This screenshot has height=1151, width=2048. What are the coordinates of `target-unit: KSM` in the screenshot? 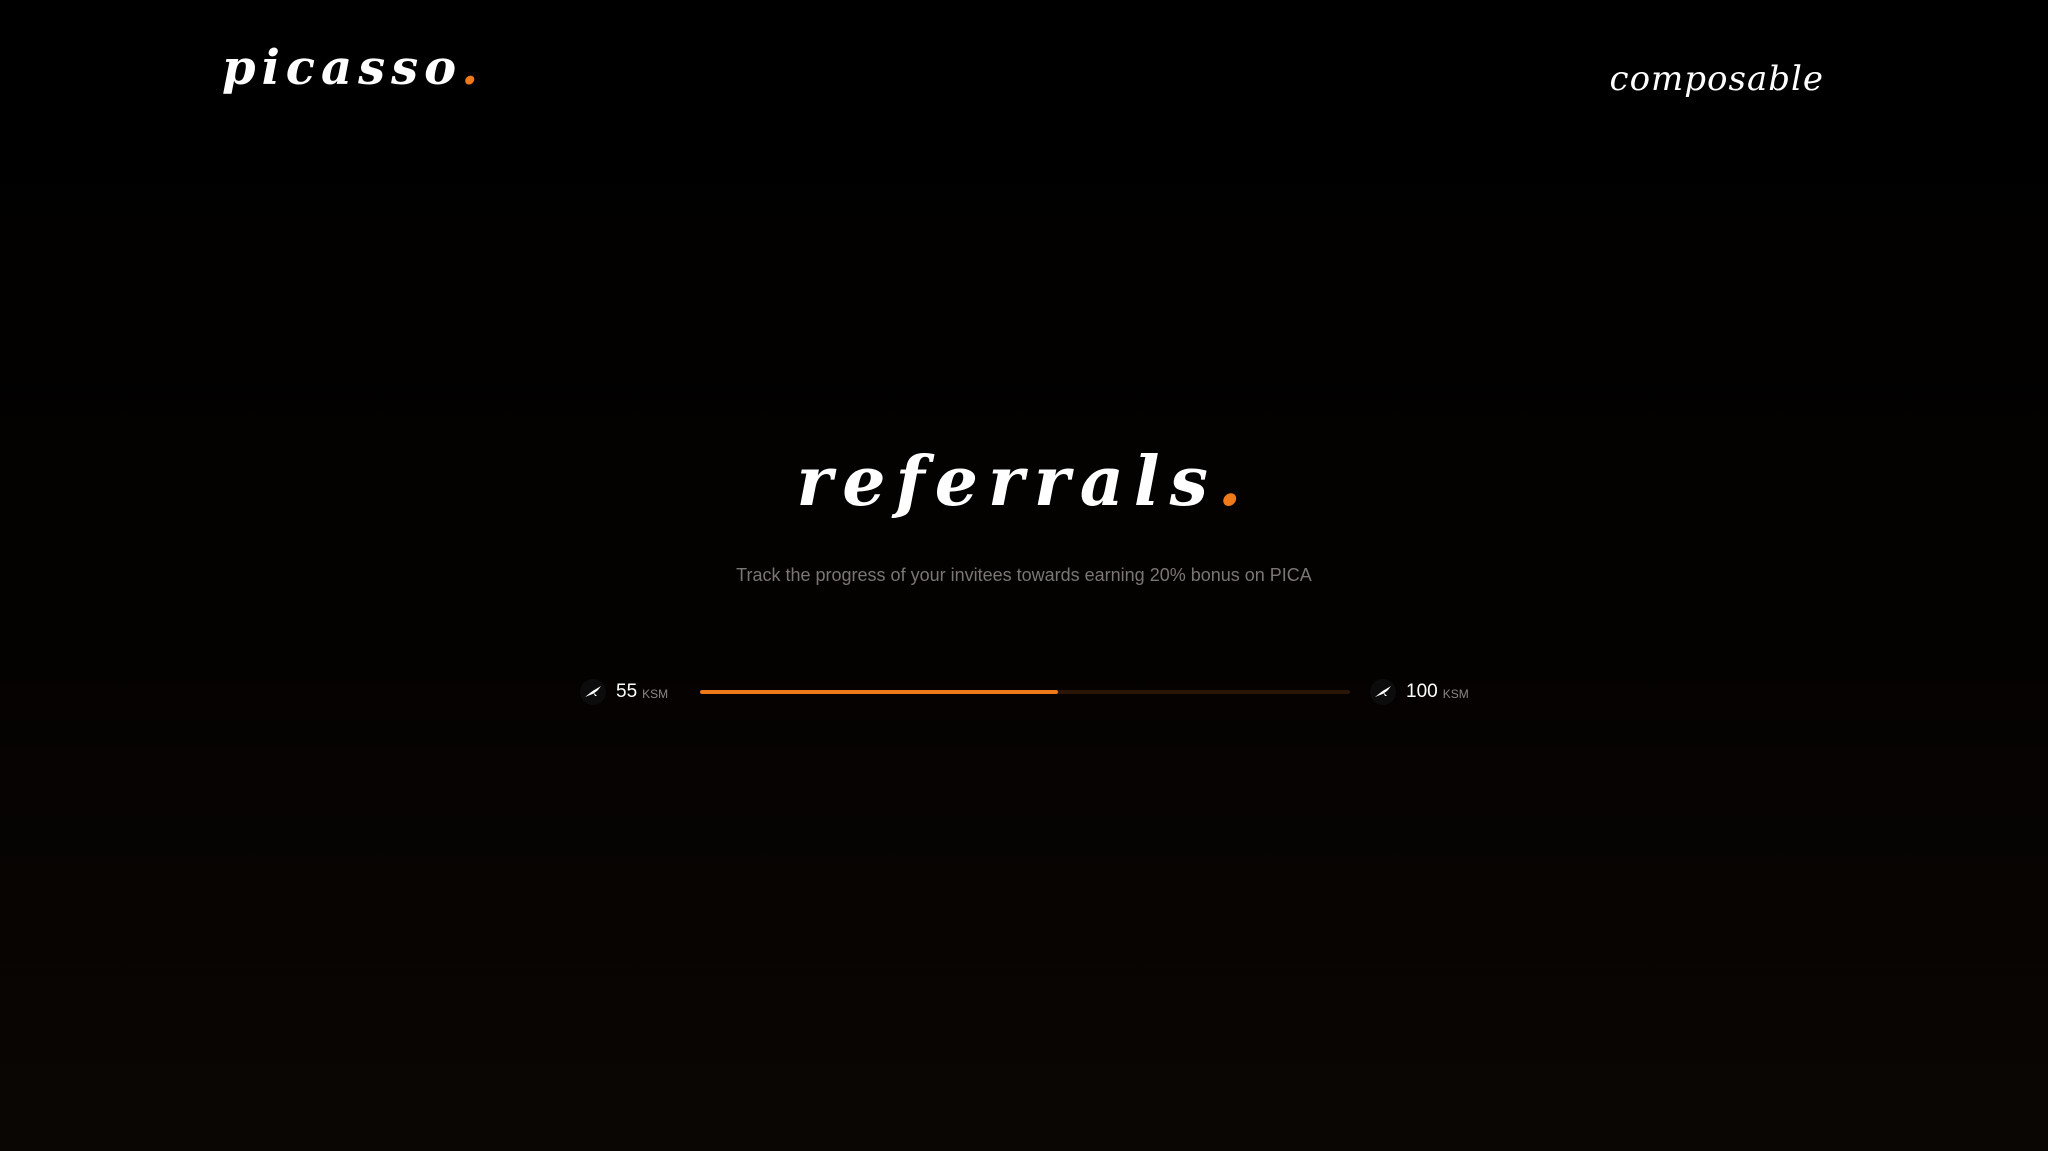 It's located at (1455, 694).